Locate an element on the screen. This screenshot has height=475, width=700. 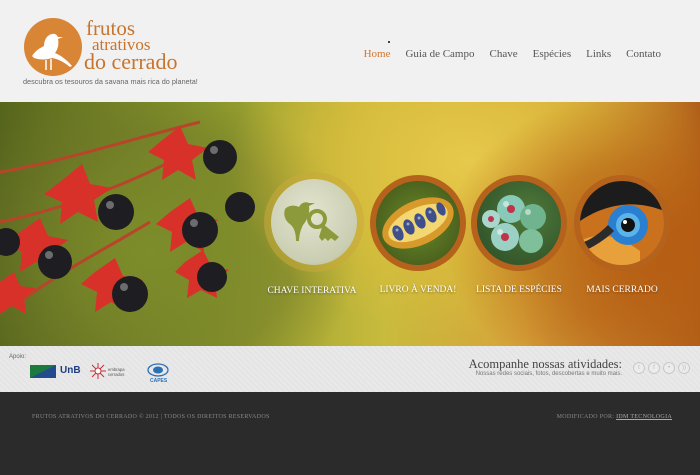
toucan-eye-image is located at coordinates (622, 223).